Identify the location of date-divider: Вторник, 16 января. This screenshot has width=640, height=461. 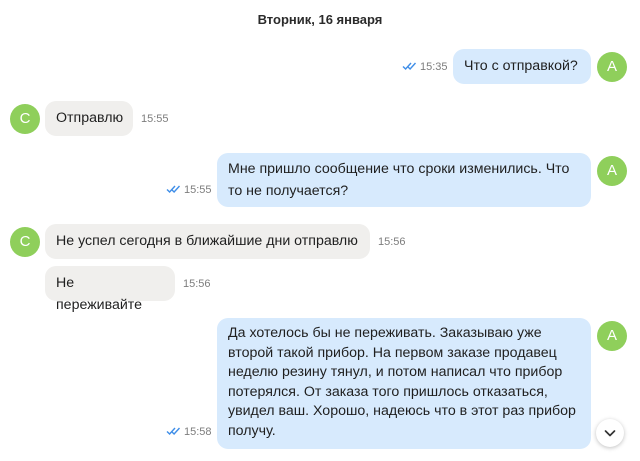
(320, 19).